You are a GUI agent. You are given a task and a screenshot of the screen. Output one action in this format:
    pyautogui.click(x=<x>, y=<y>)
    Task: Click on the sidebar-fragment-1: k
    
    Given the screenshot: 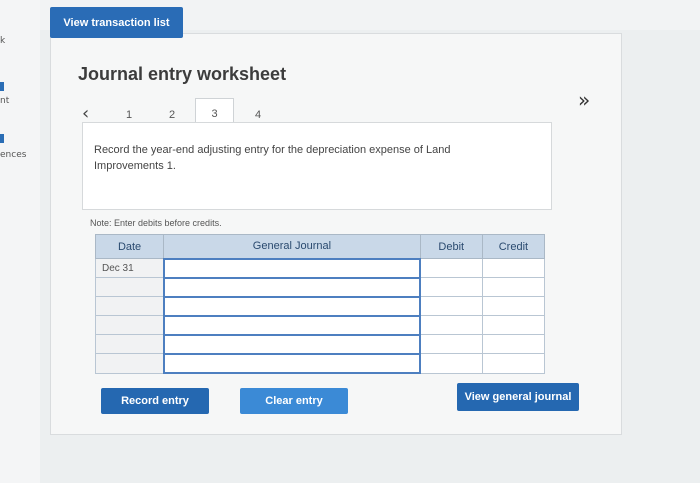 What is the action you would take?
    pyautogui.click(x=3, y=41)
    